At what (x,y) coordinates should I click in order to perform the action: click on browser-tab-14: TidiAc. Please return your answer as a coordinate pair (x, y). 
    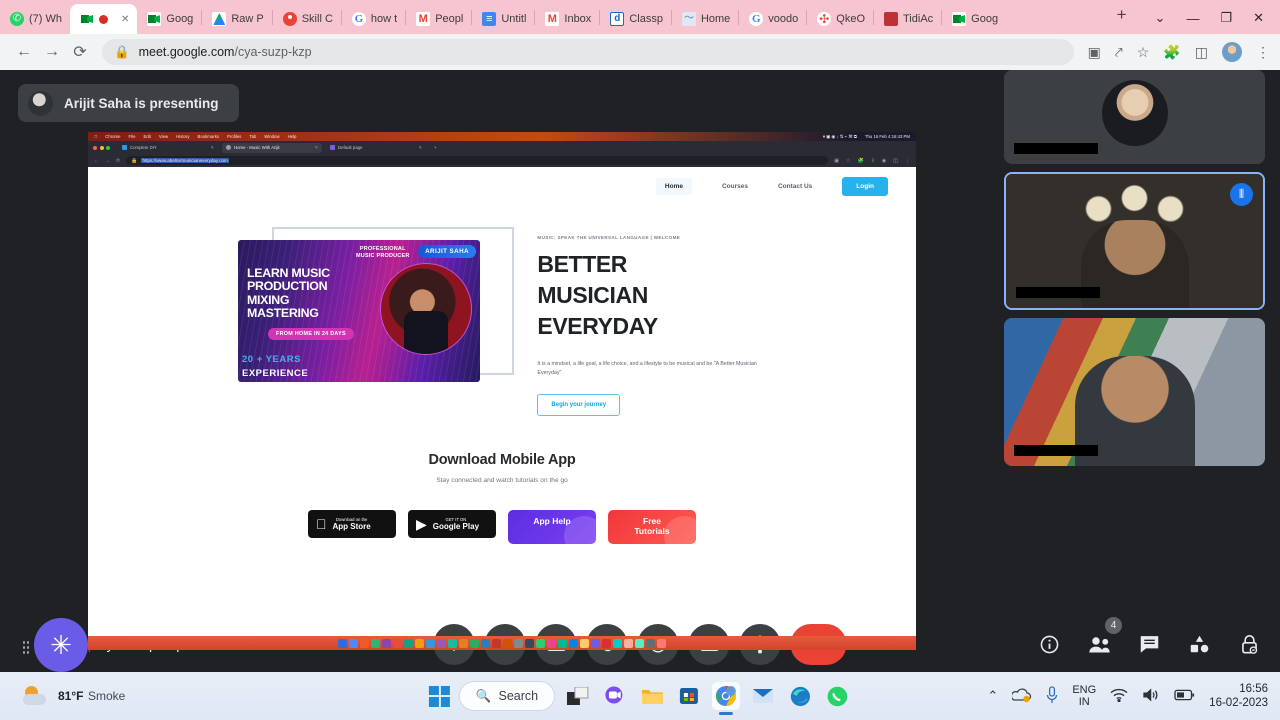
    Looking at the image, I should click on (907, 19).